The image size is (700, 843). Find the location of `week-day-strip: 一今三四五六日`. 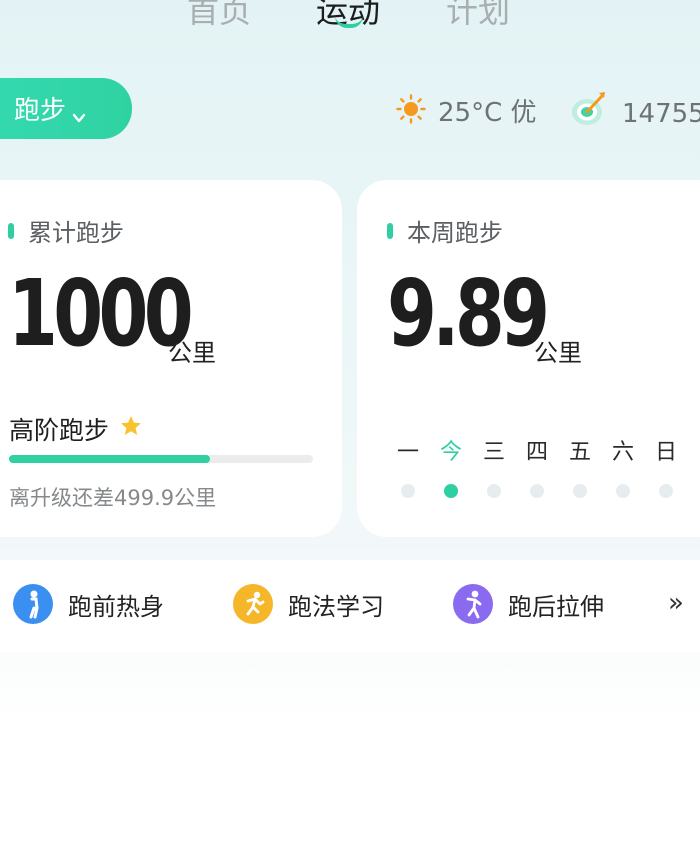

week-day-strip: 一今三四五六日 is located at coordinates (538, 469).